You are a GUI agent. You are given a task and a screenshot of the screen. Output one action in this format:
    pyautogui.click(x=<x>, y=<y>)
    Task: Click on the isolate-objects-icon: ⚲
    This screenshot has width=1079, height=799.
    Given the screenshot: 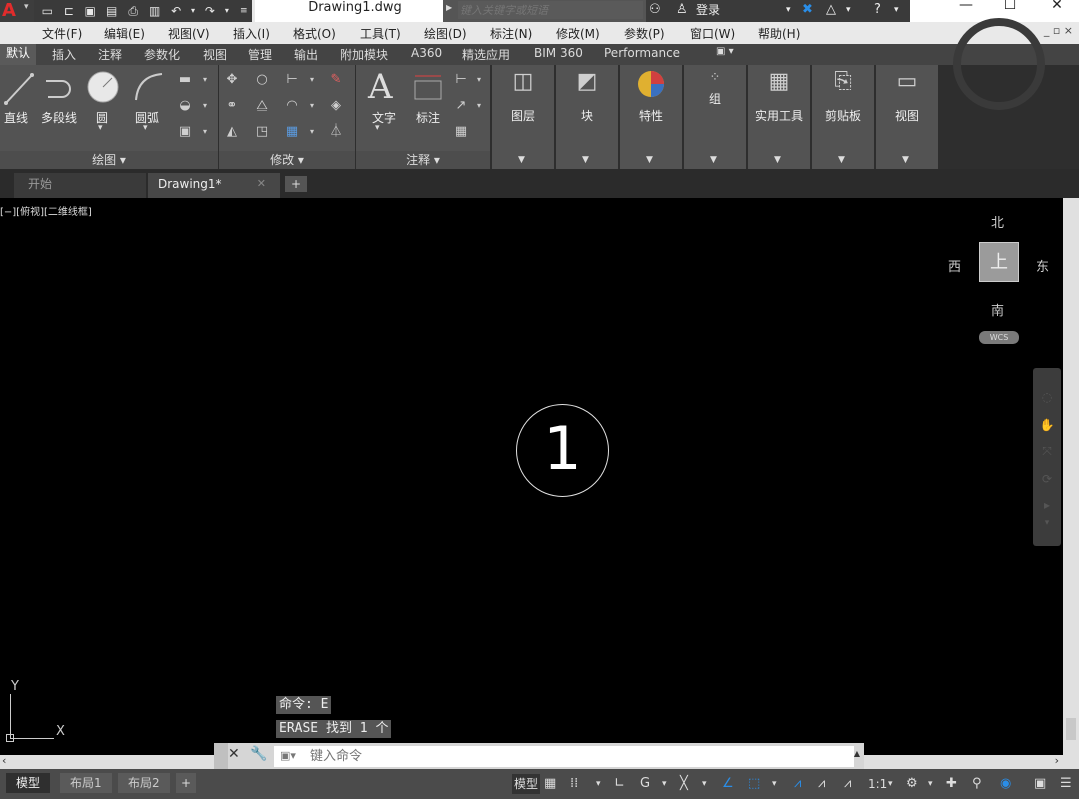 What is the action you would take?
    pyautogui.click(x=977, y=784)
    